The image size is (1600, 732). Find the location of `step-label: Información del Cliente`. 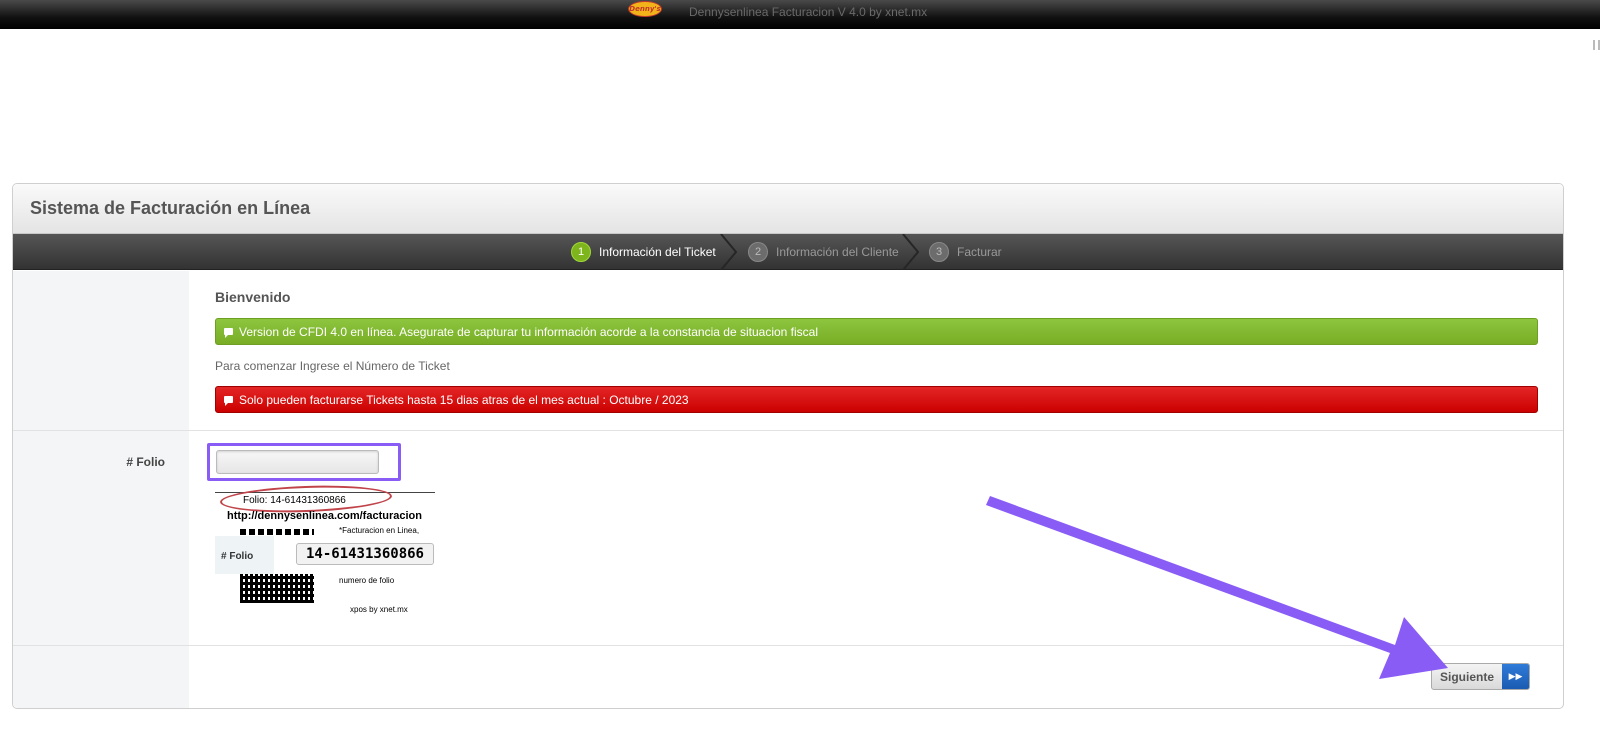

step-label: Información del Cliente is located at coordinates (837, 252).